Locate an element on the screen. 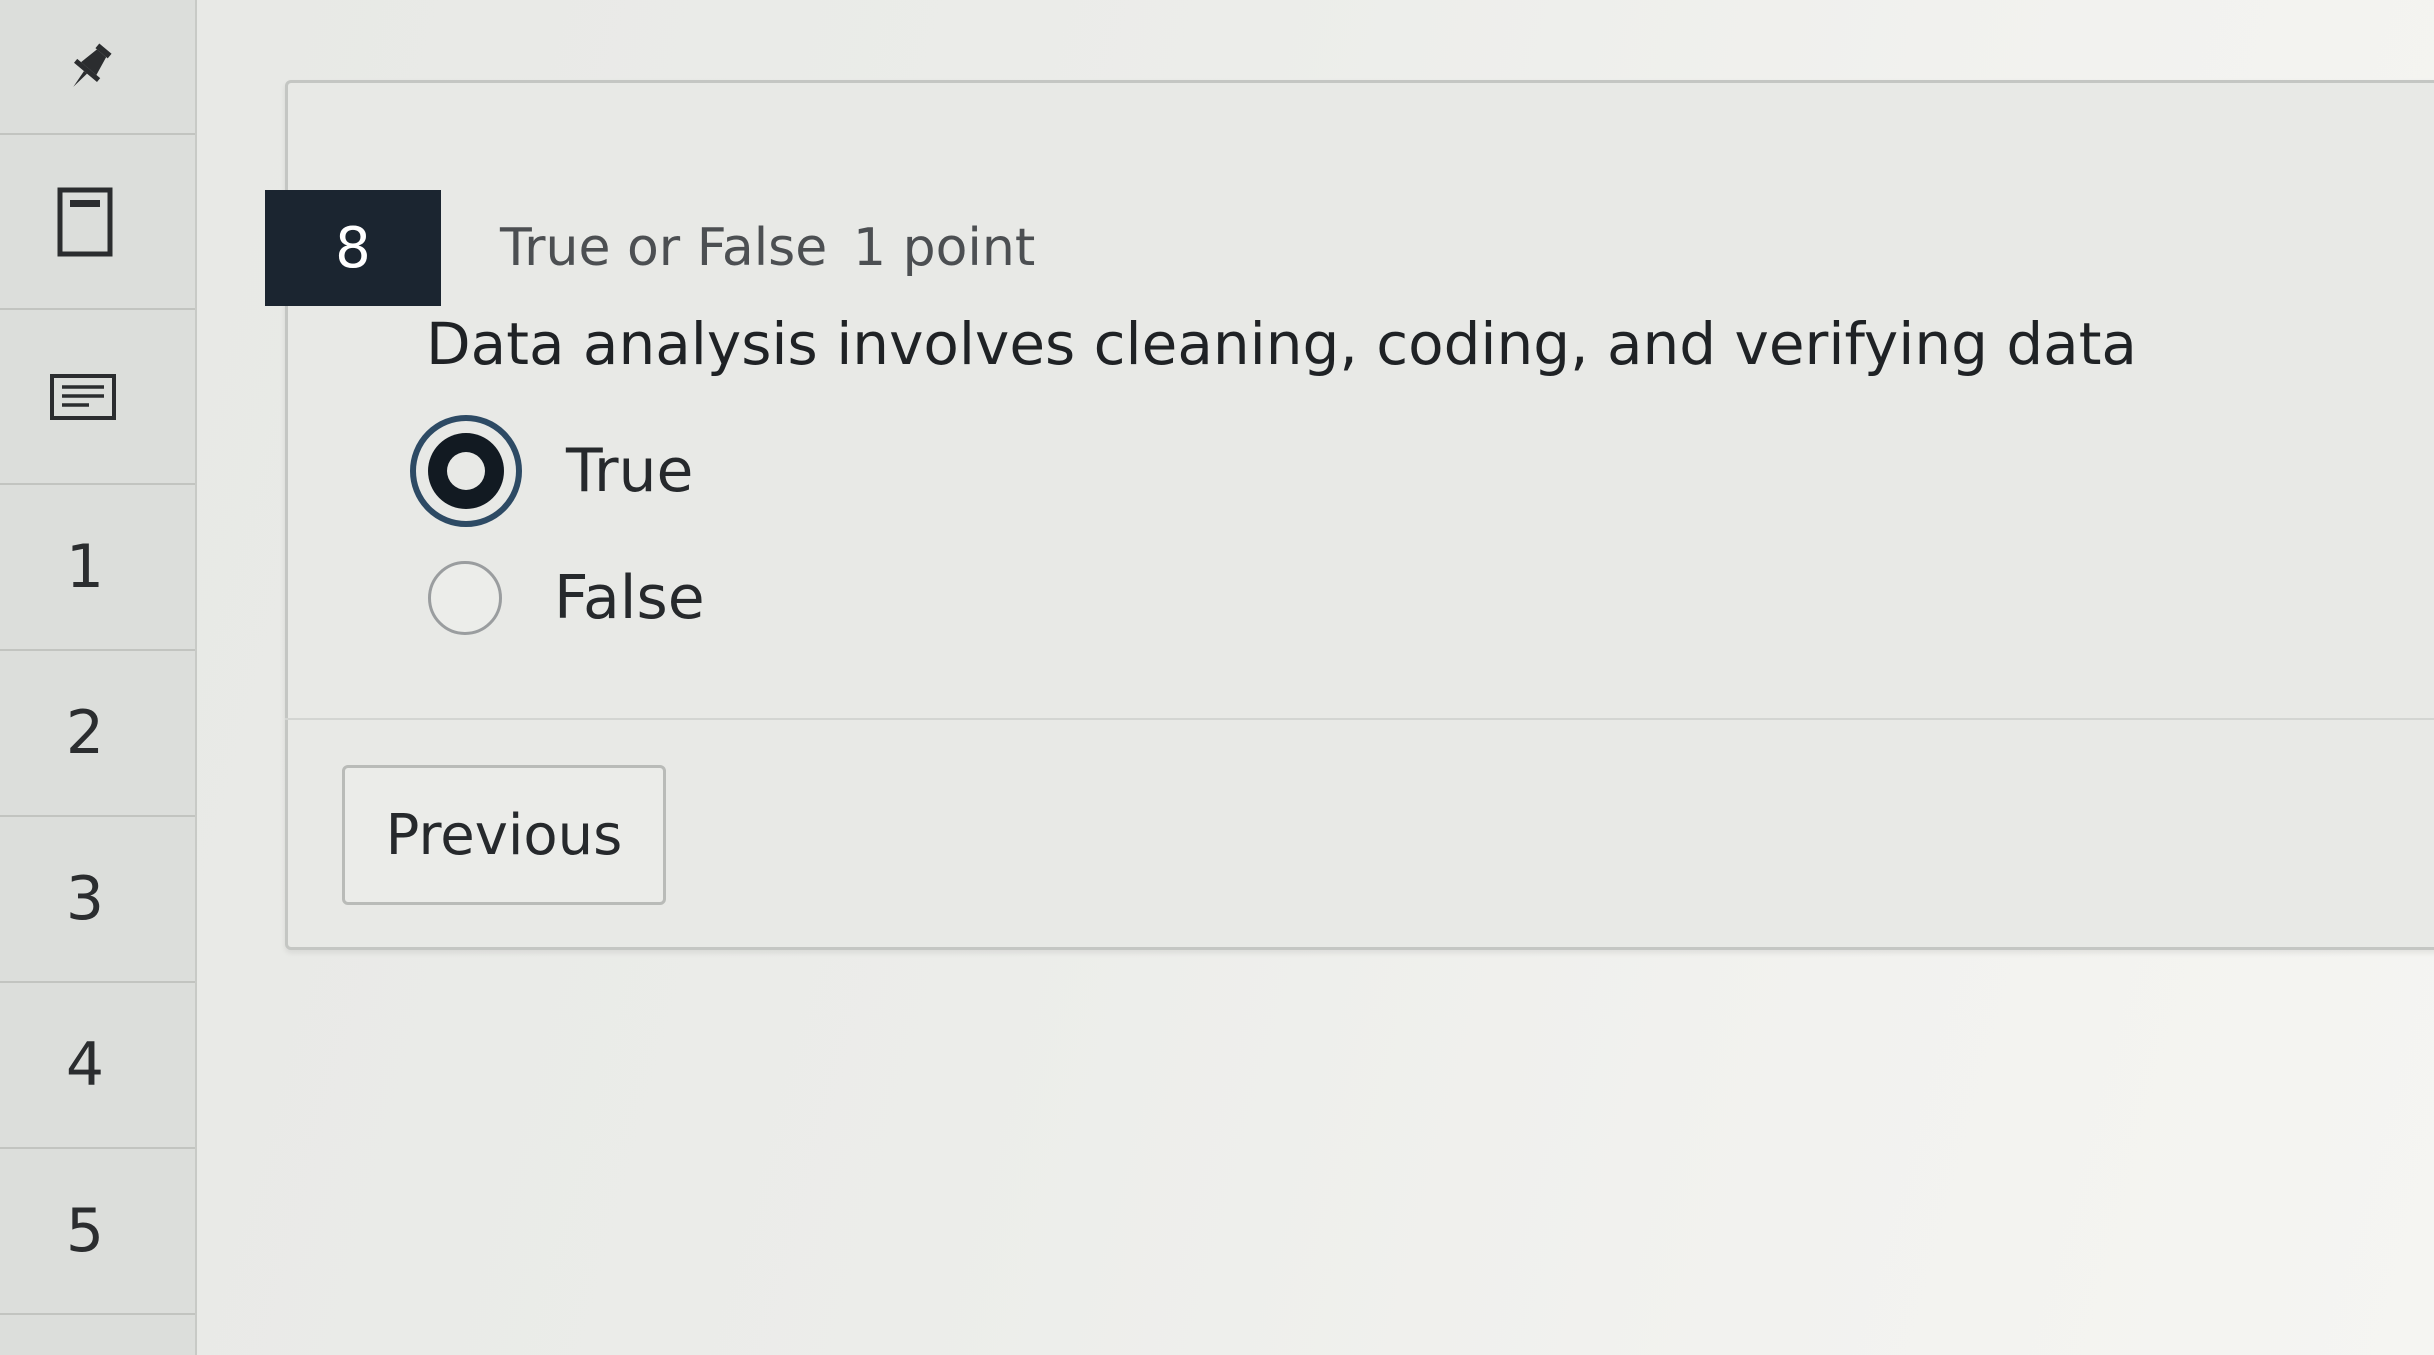 This screenshot has height=1355, width=2434. calculator-icon is located at coordinates (85, 222).